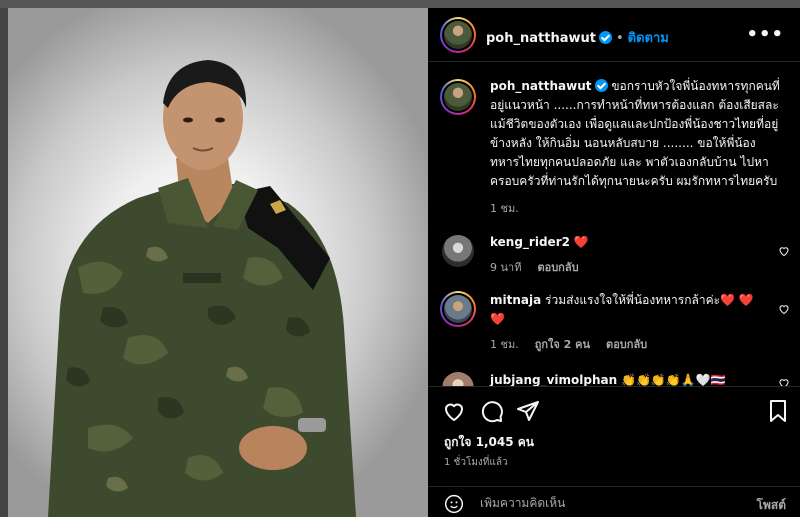 This screenshot has width=800, height=517. I want to click on caption-username: poh_natthawut, so click(541, 86).